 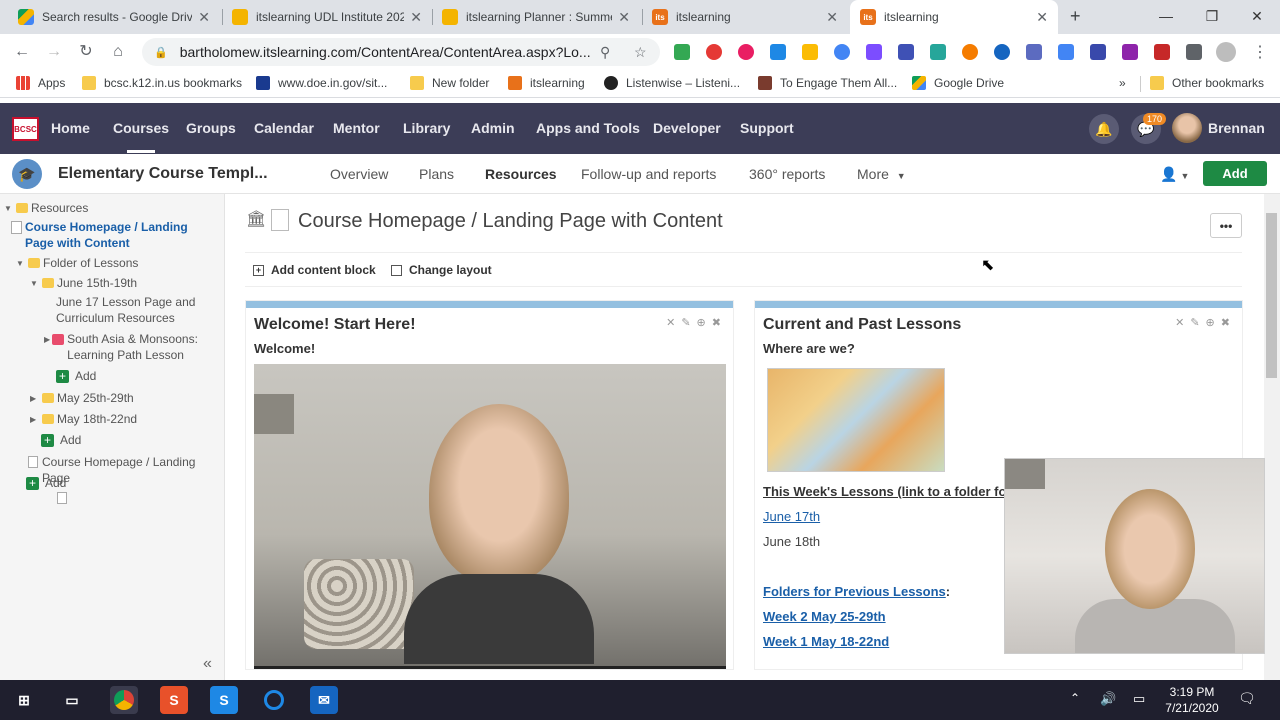 What do you see at coordinates (791, 516) in the screenshot?
I see `june-17th-link: June 17th` at bounding box center [791, 516].